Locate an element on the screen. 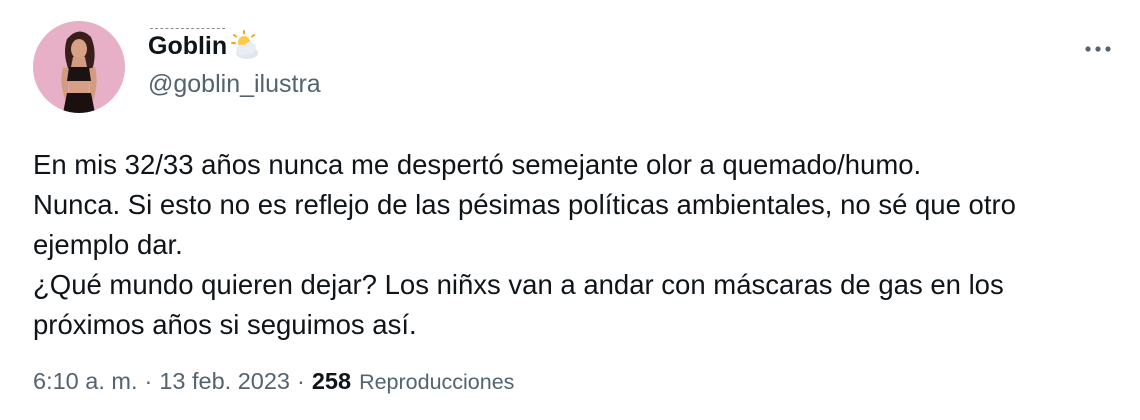 The width and height of the screenshot is (1140, 420). avatar-image is located at coordinates (79, 67).